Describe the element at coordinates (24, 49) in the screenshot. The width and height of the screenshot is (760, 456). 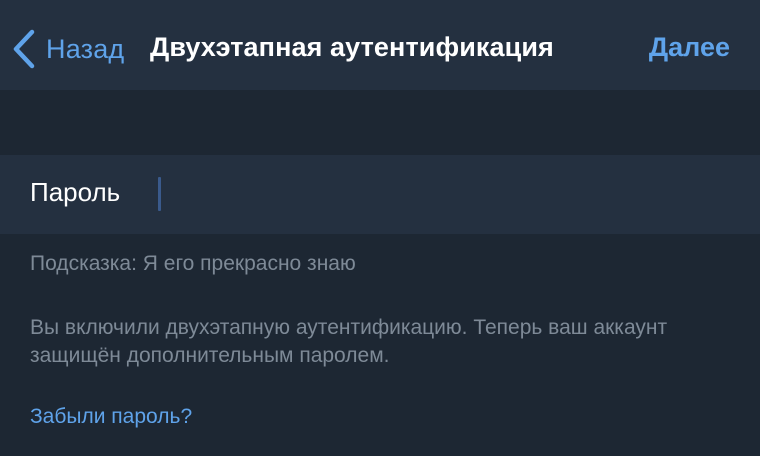
I see `chevron-left-icon` at that location.